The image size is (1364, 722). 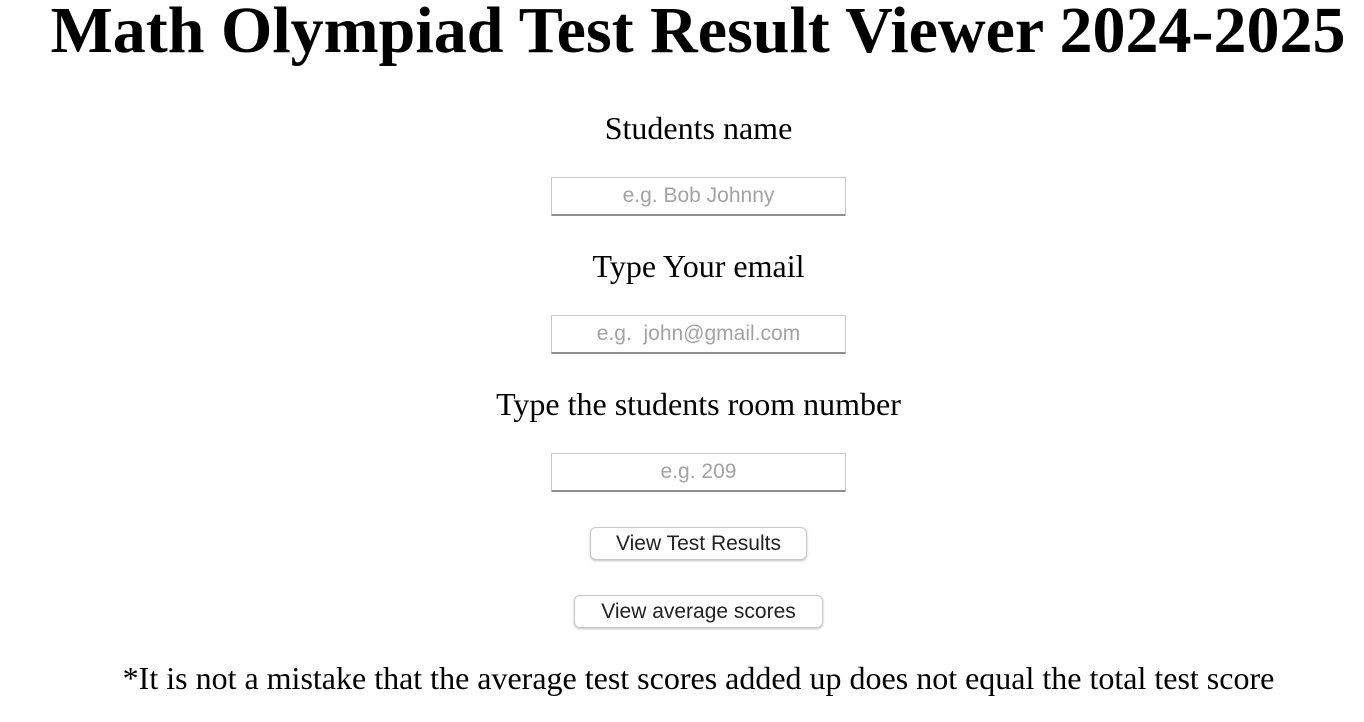 What do you see at coordinates (698, 611) in the screenshot?
I see `view-average-scores-button: View average scores` at bounding box center [698, 611].